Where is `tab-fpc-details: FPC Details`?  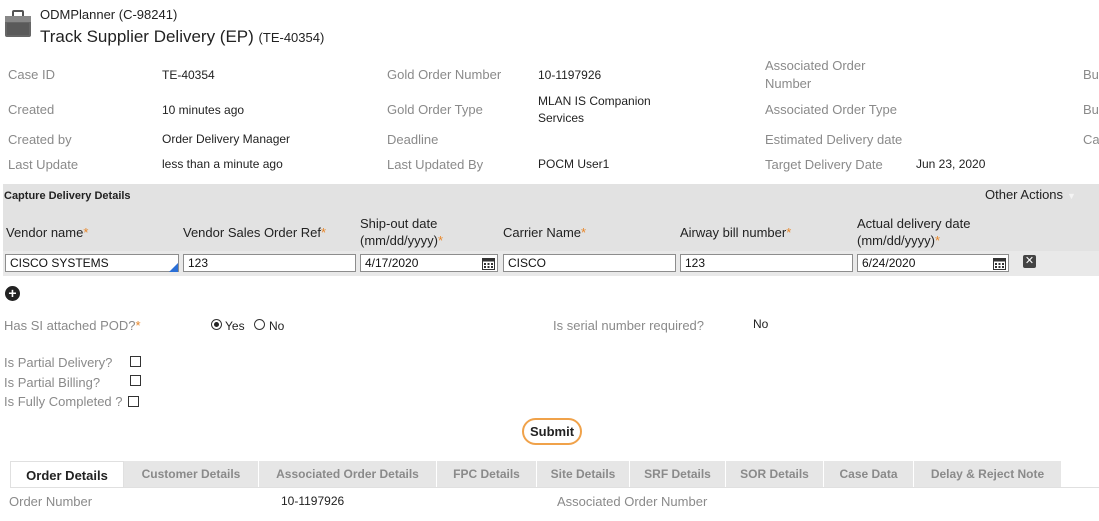 tab-fpc-details: FPC Details is located at coordinates (487, 474).